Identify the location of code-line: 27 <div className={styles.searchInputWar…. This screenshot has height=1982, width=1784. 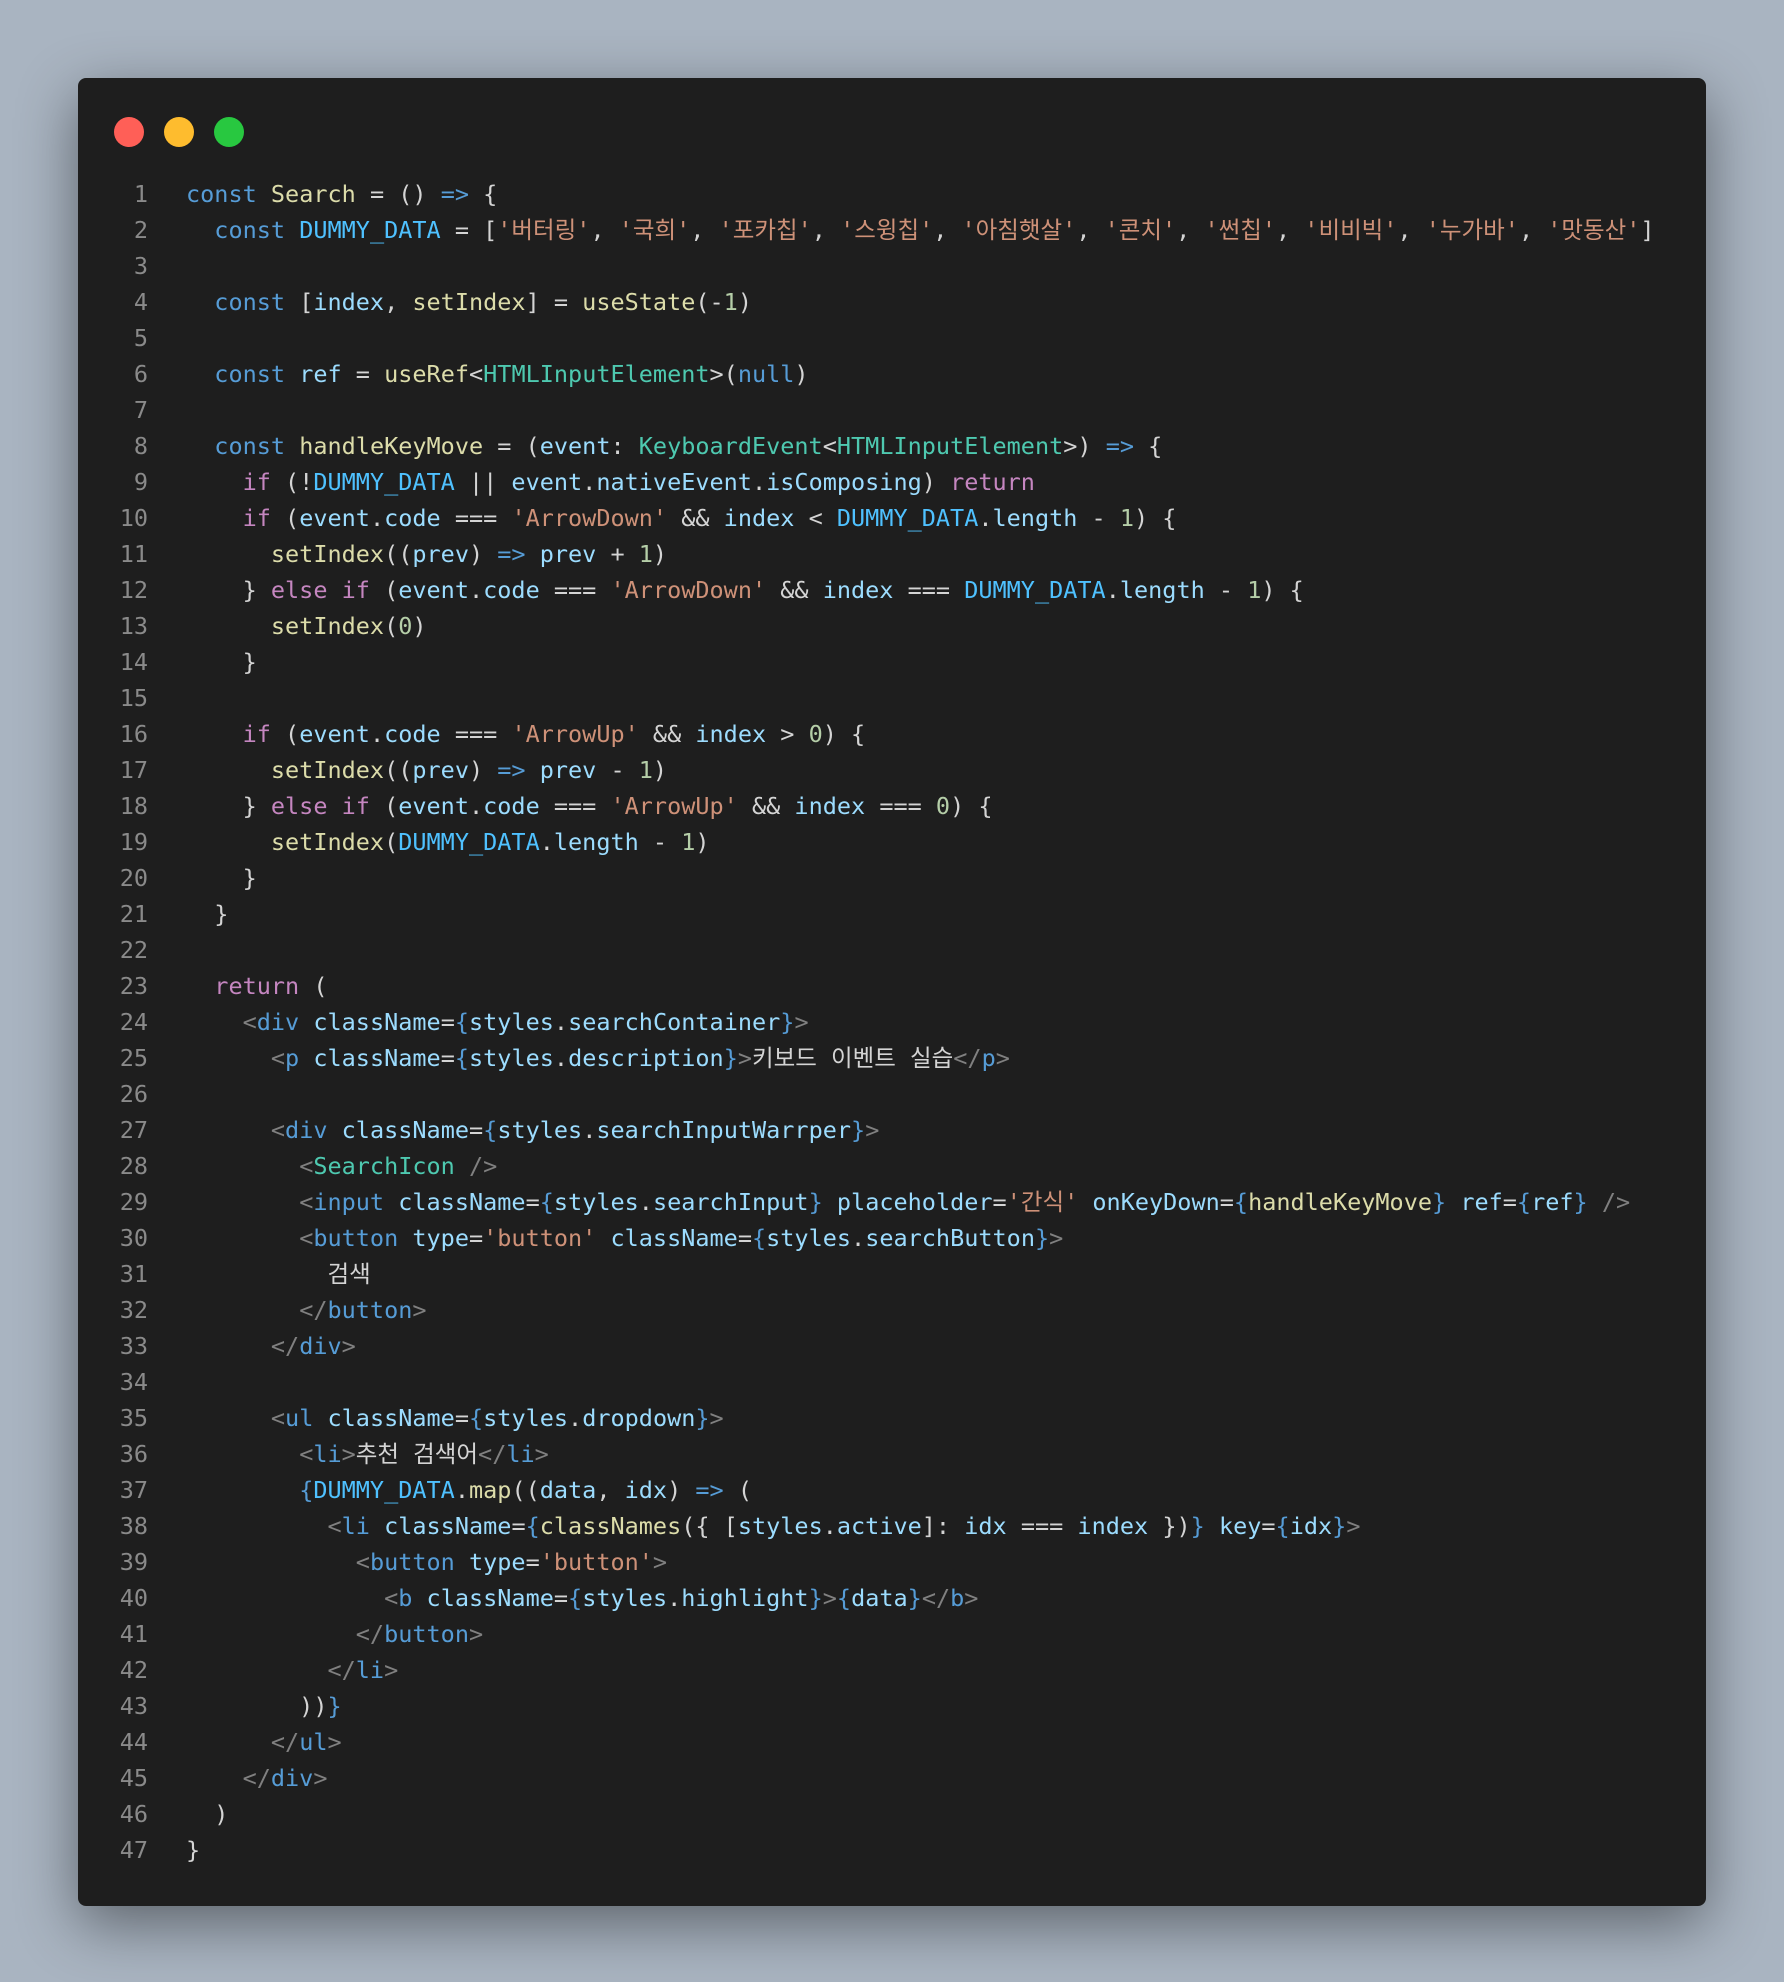
(892, 1130).